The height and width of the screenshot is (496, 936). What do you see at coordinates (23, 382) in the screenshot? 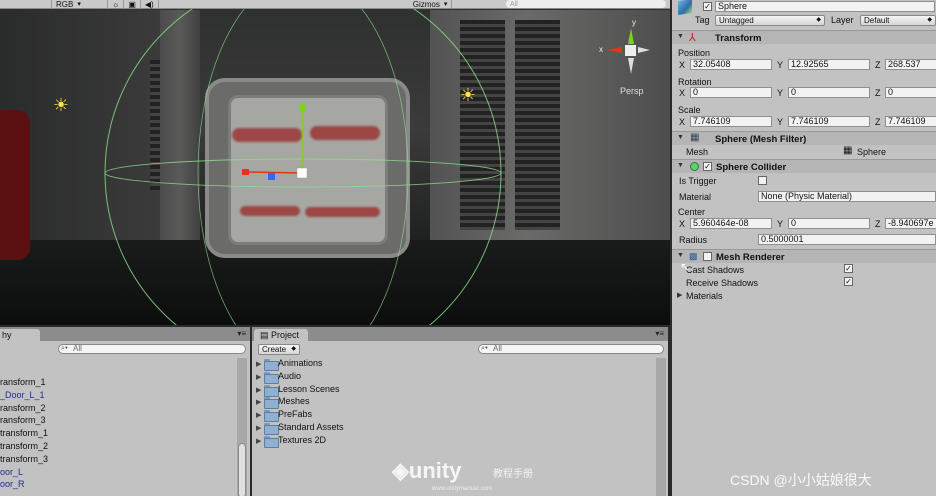
I see `hierarchy-item: ransform_1` at bounding box center [23, 382].